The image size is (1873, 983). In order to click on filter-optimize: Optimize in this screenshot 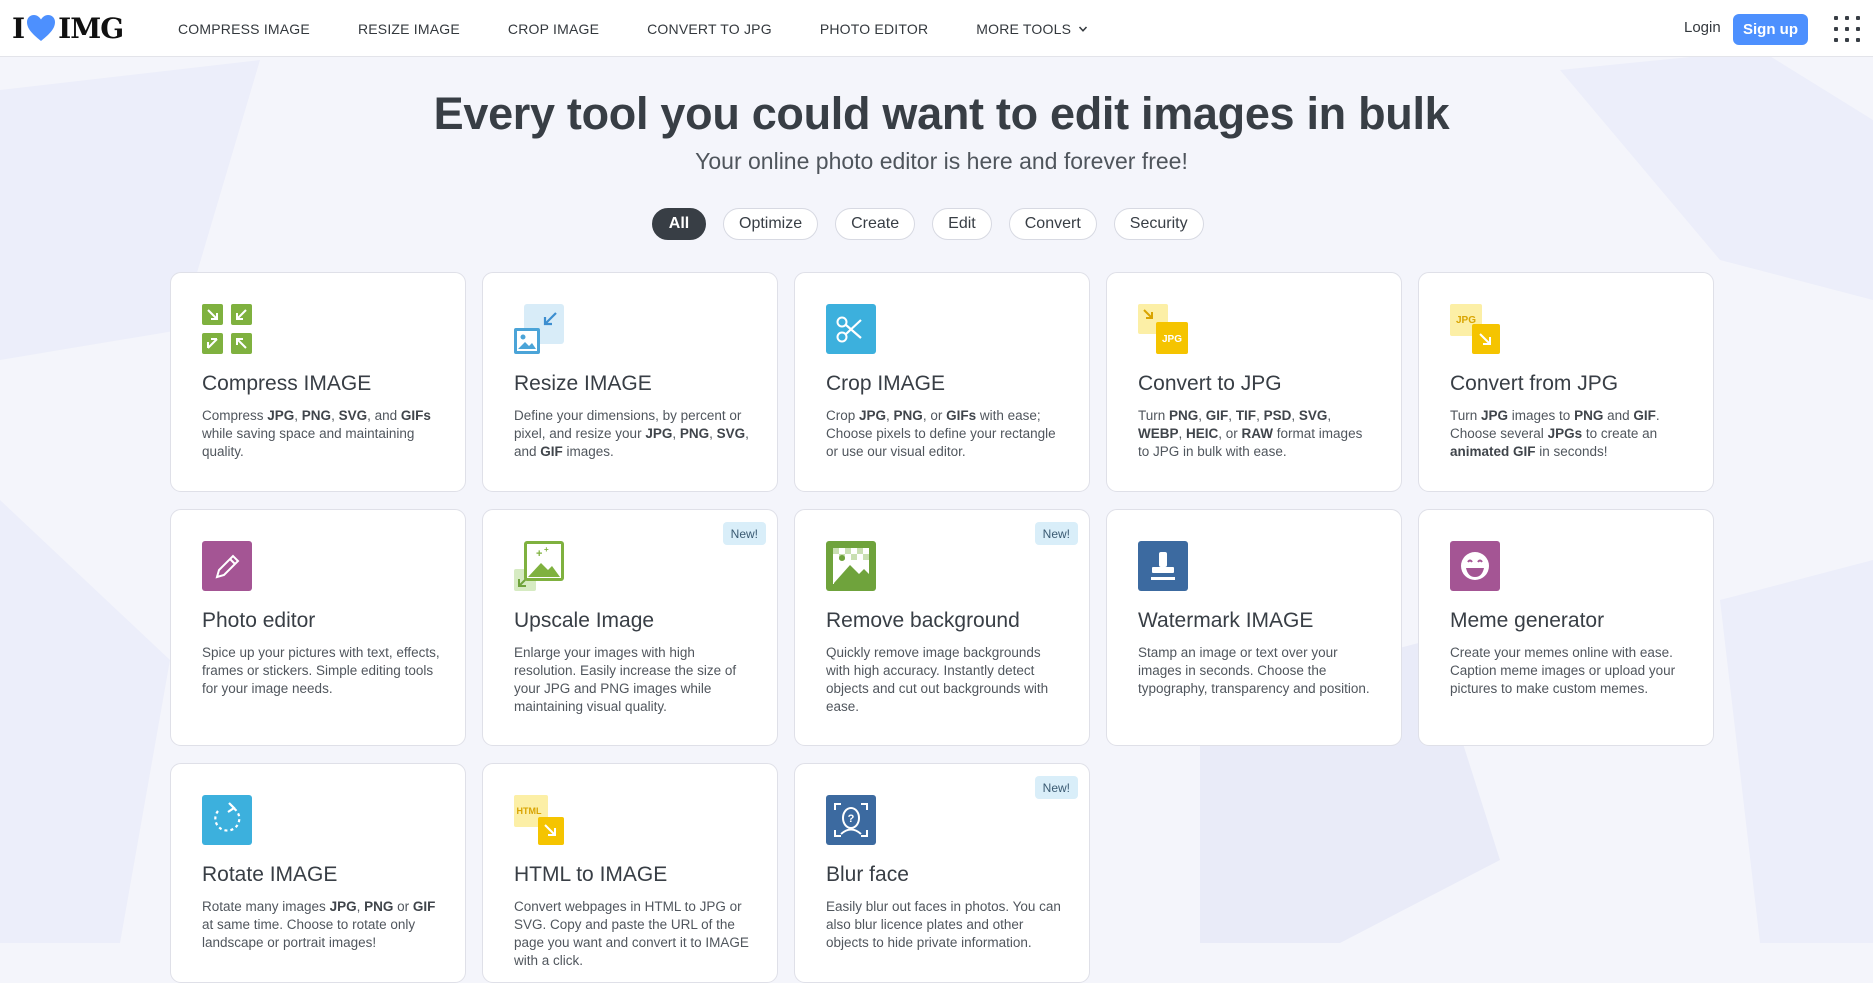, I will do `click(771, 224)`.